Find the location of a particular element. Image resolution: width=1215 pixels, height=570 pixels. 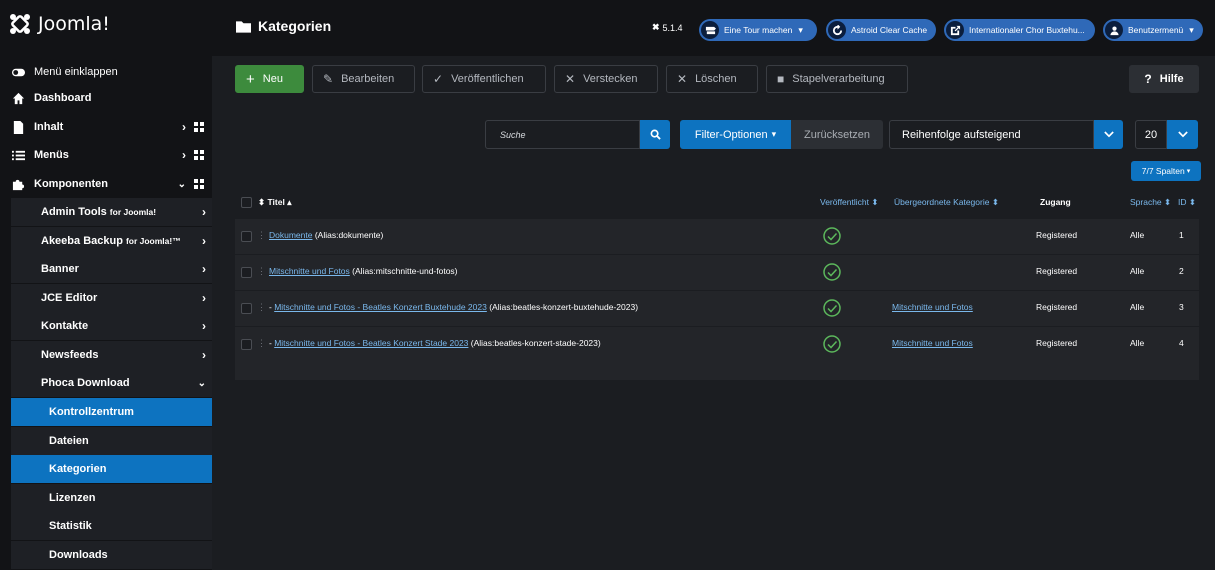

sidebar-item-label: Kontrollzentrum is located at coordinates (91, 412).